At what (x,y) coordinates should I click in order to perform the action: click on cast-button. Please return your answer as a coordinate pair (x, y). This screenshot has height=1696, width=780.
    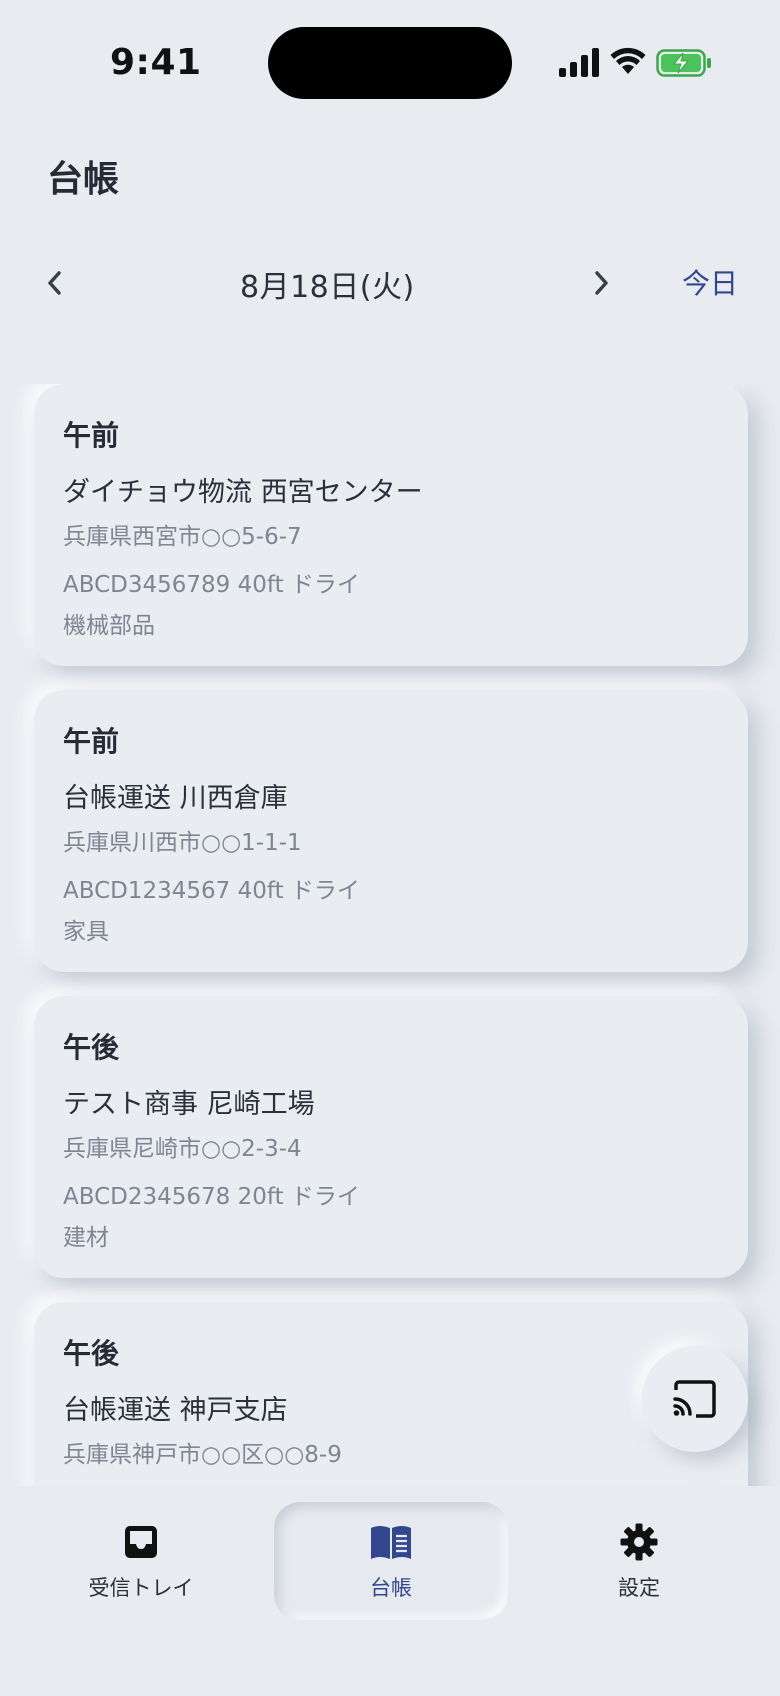
    Looking at the image, I should click on (695, 1399).